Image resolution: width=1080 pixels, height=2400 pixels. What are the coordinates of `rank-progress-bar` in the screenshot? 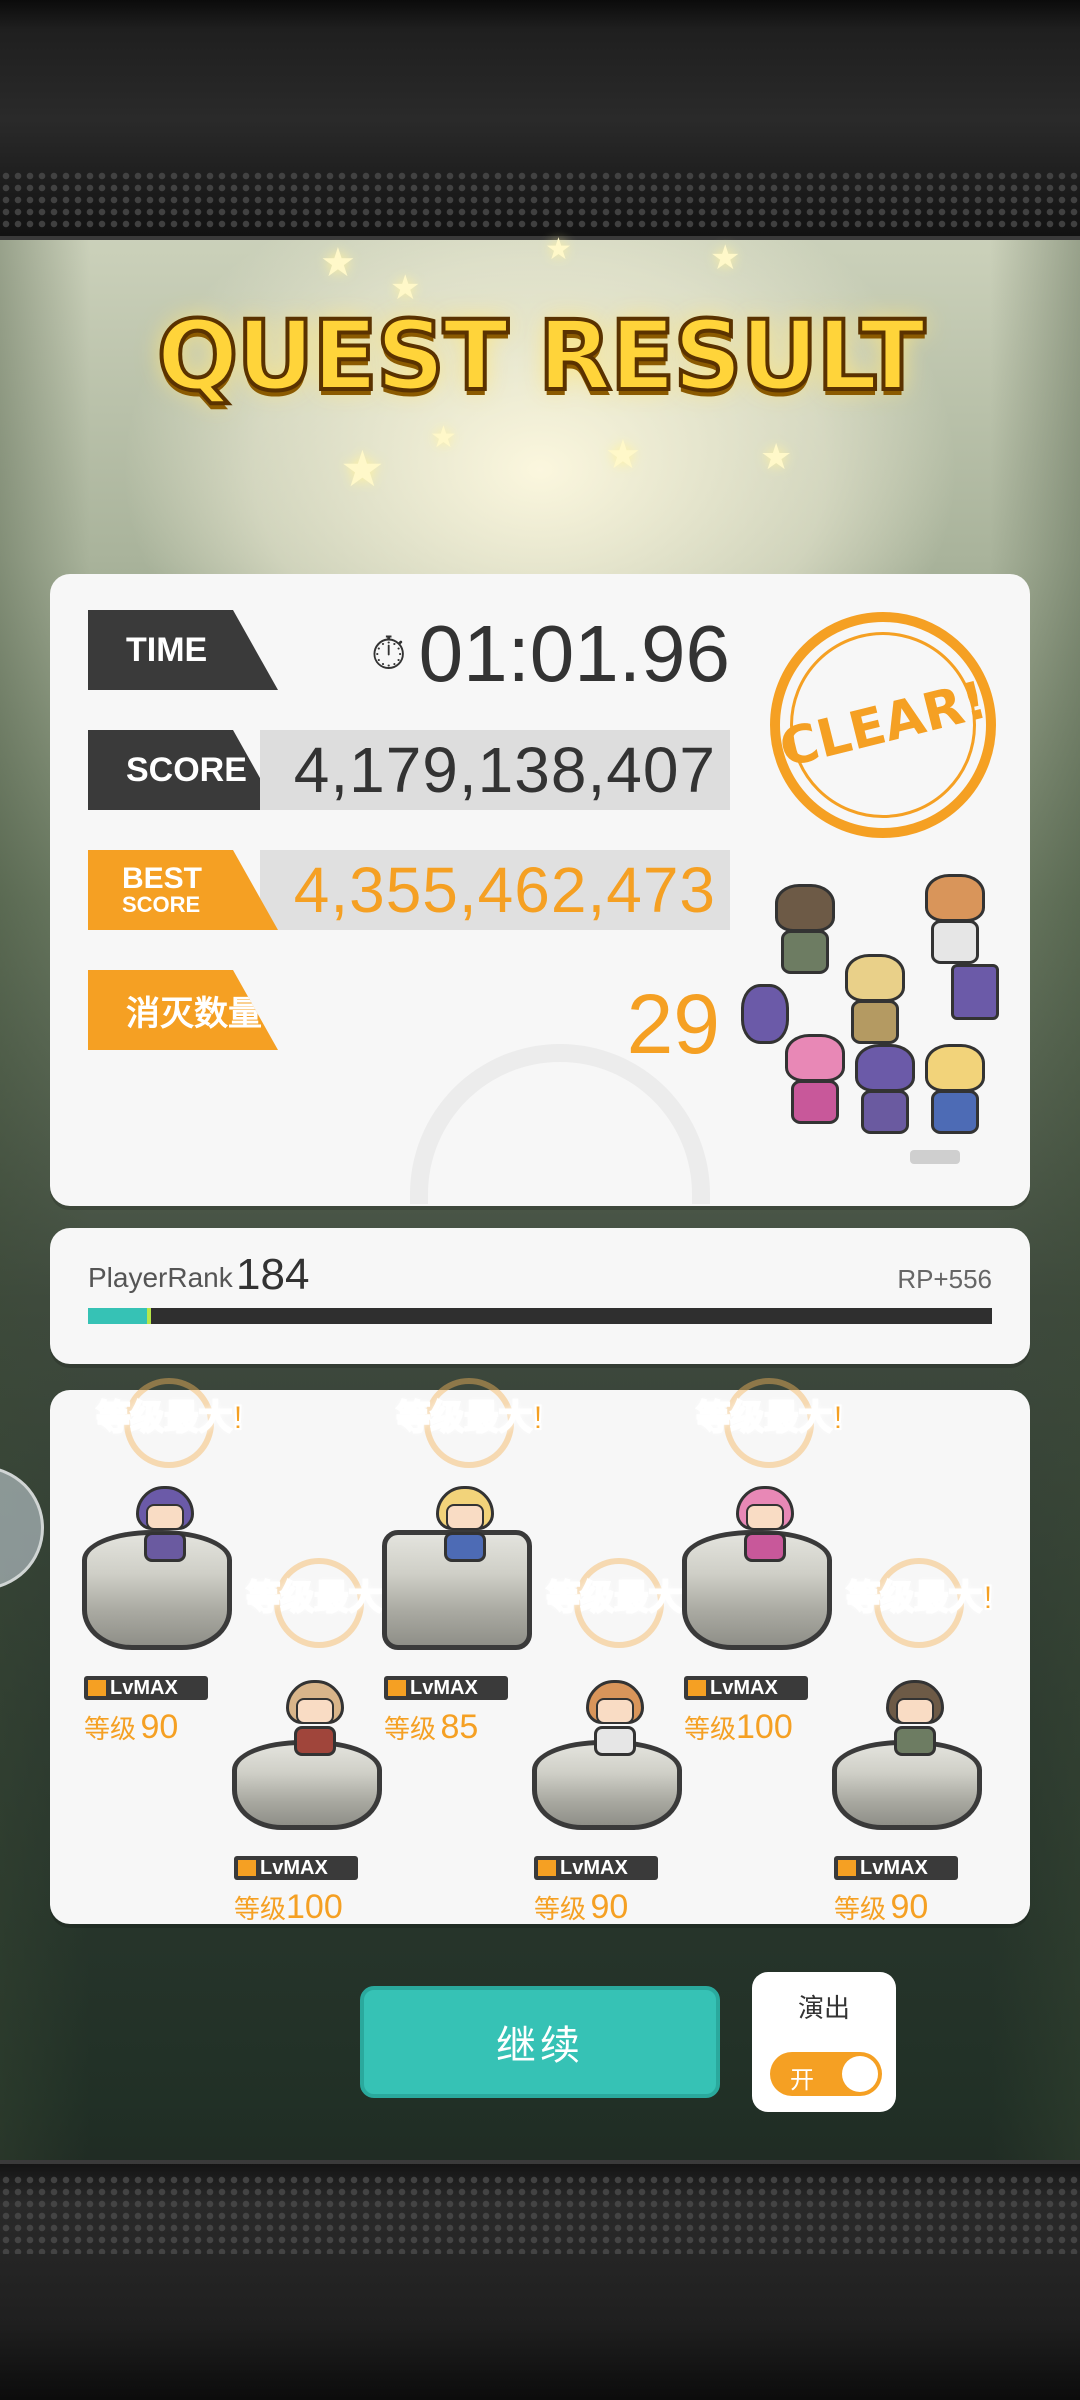 It's located at (540, 1316).